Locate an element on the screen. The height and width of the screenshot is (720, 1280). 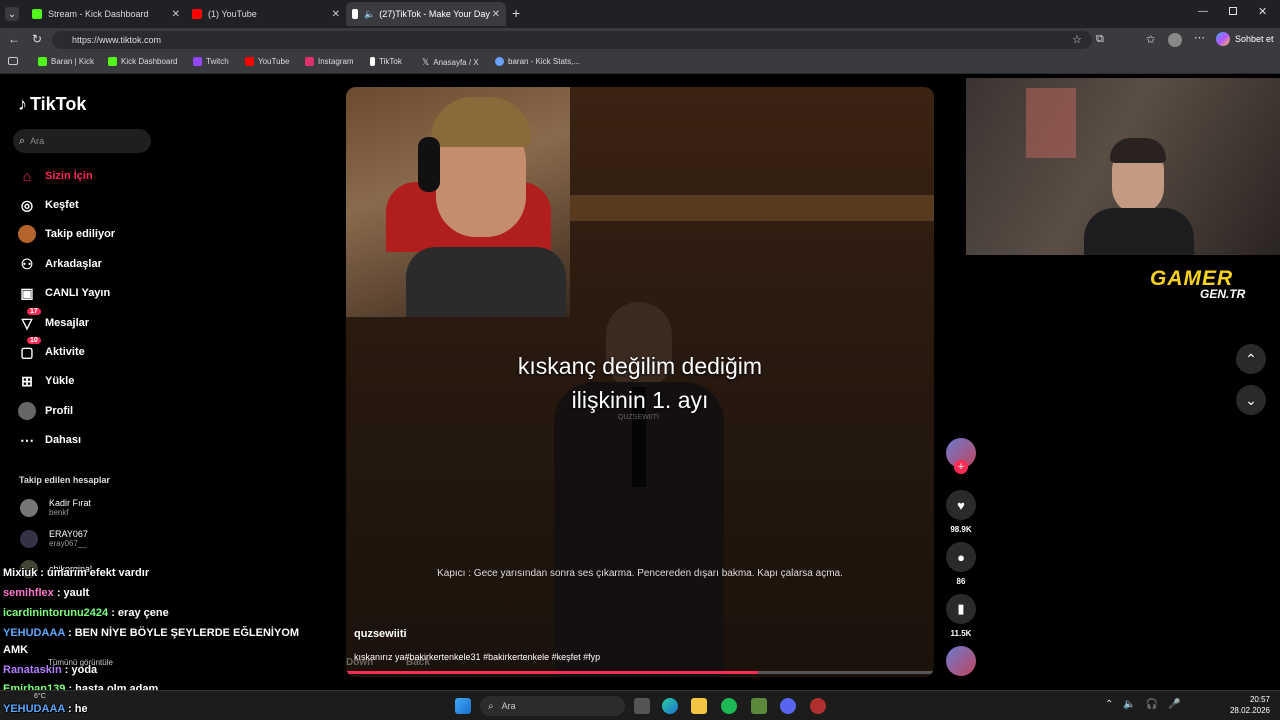
following-account: Kadir Fırat benkf is located at coordinates (55, 507).